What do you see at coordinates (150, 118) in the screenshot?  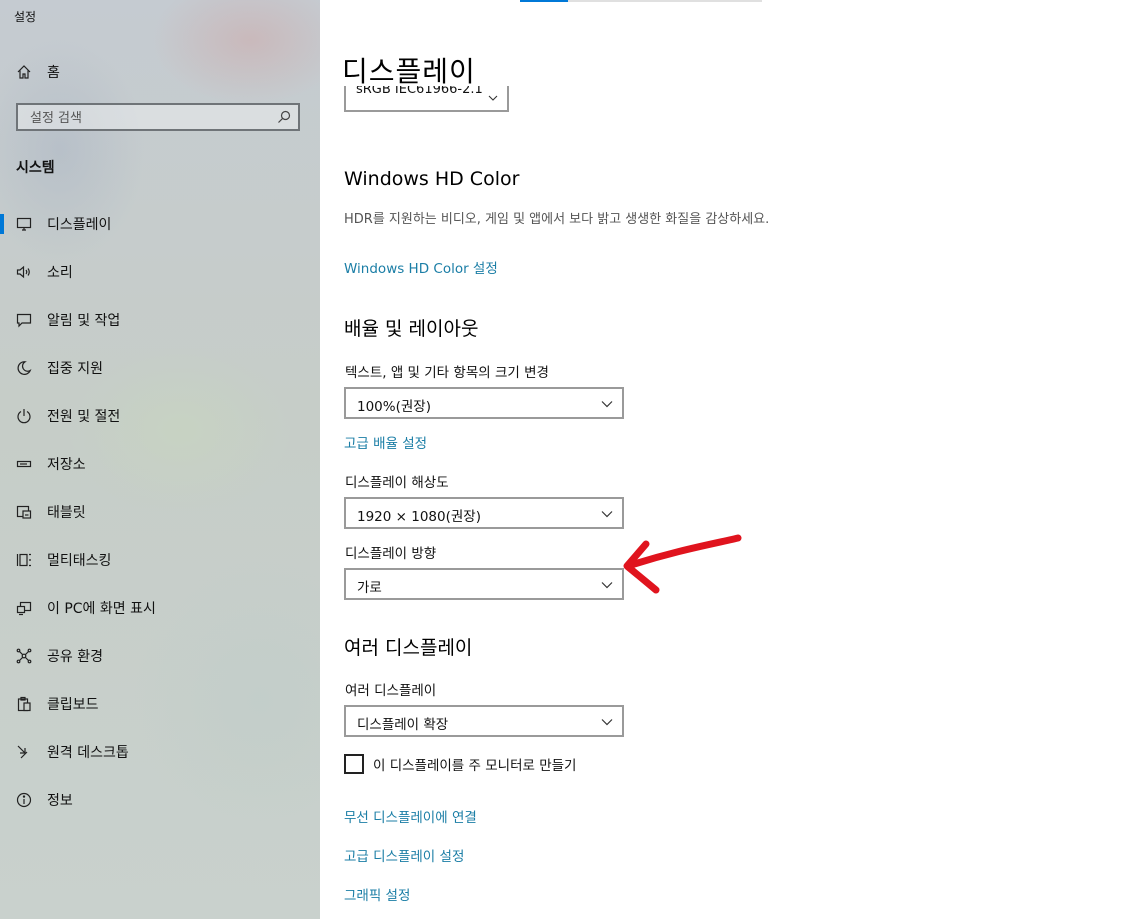 I see `search-input` at bounding box center [150, 118].